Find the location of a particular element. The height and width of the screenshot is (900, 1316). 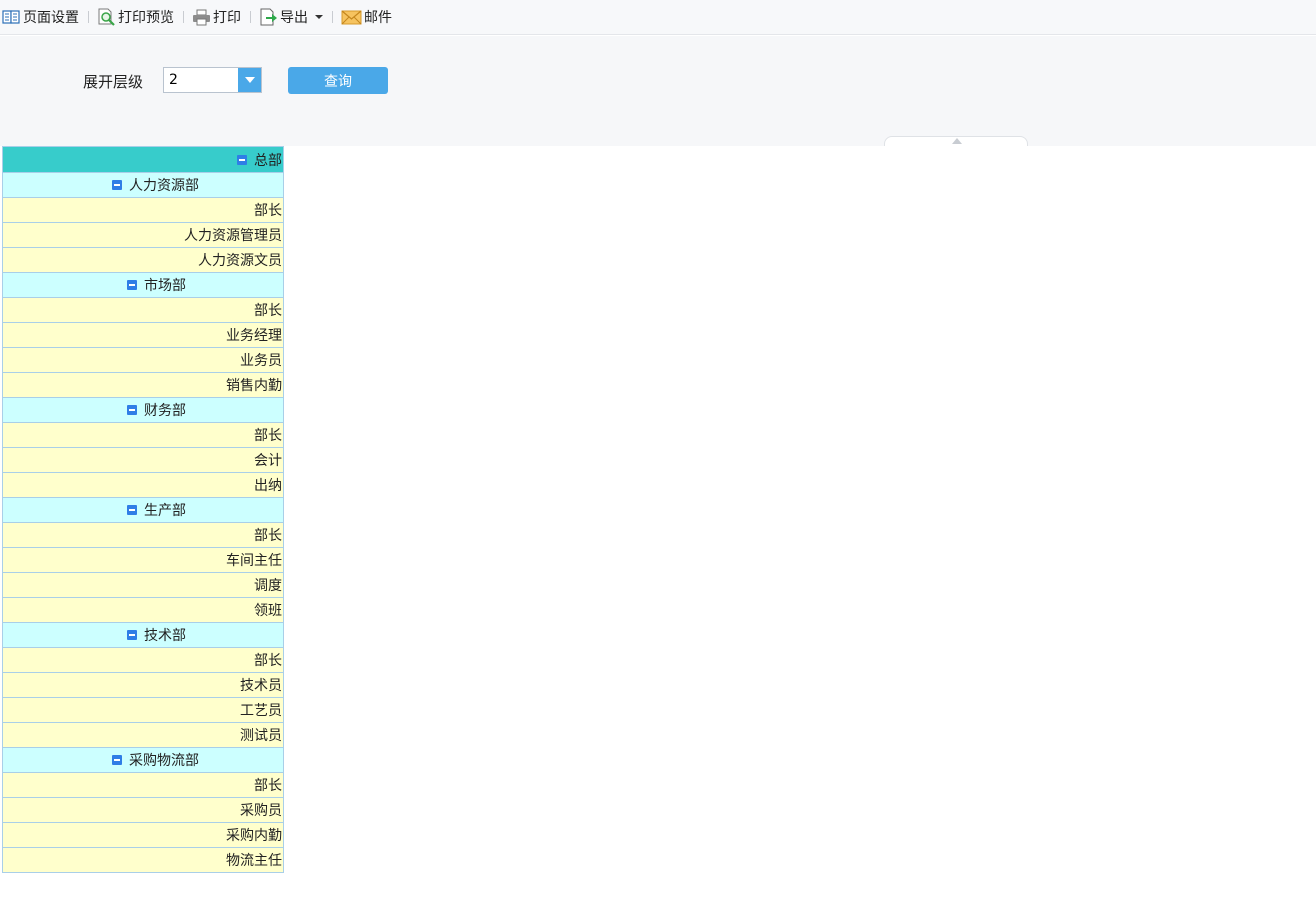

position-label: 业务经理 is located at coordinates (254, 336).